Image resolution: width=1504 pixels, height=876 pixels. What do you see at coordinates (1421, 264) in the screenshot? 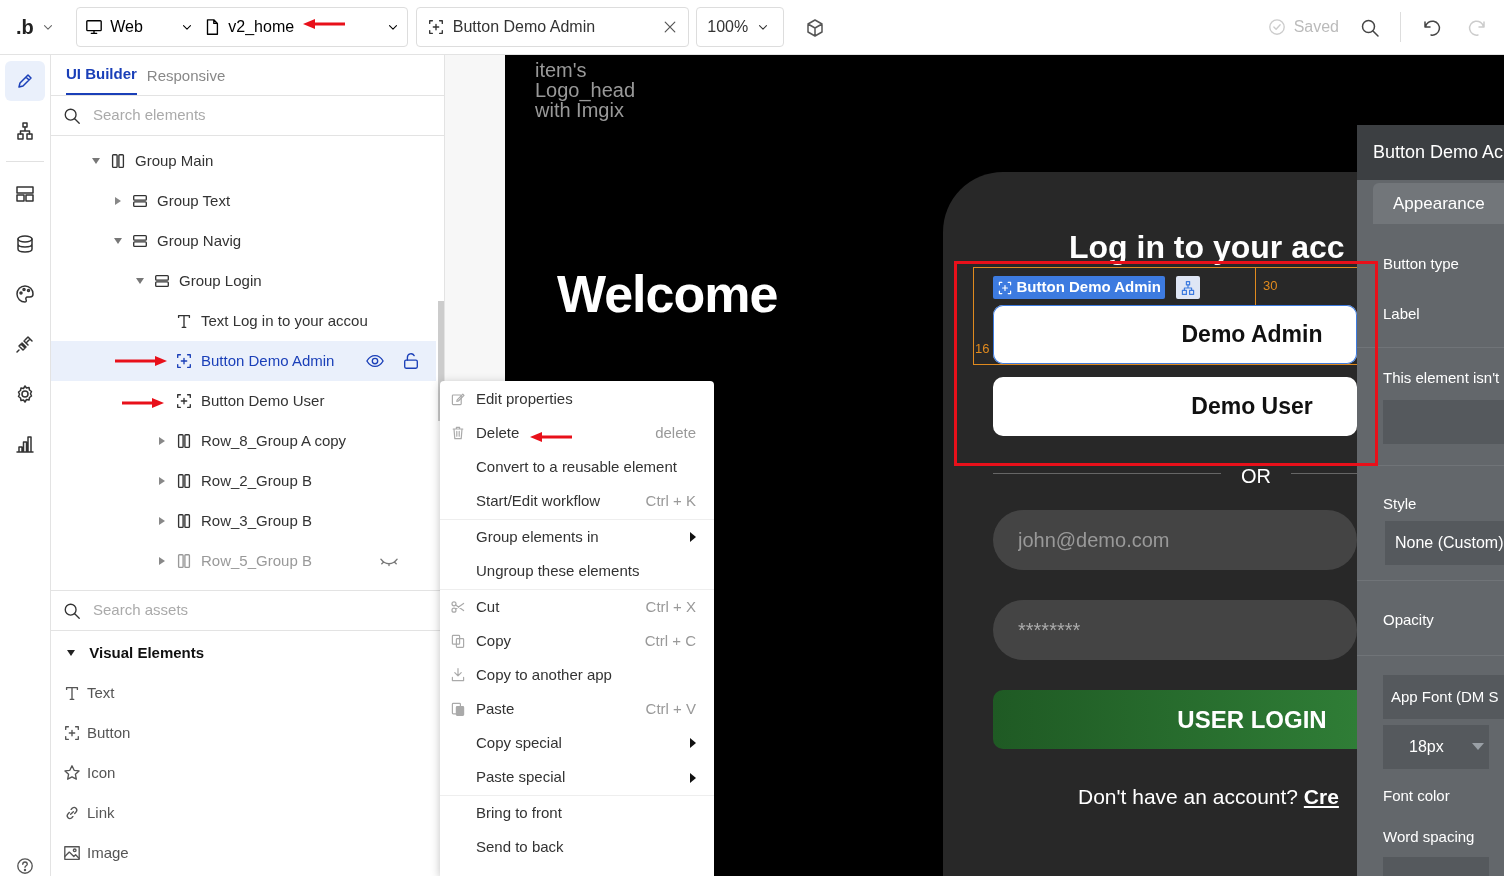
I see `field-label: Button type` at bounding box center [1421, 264].